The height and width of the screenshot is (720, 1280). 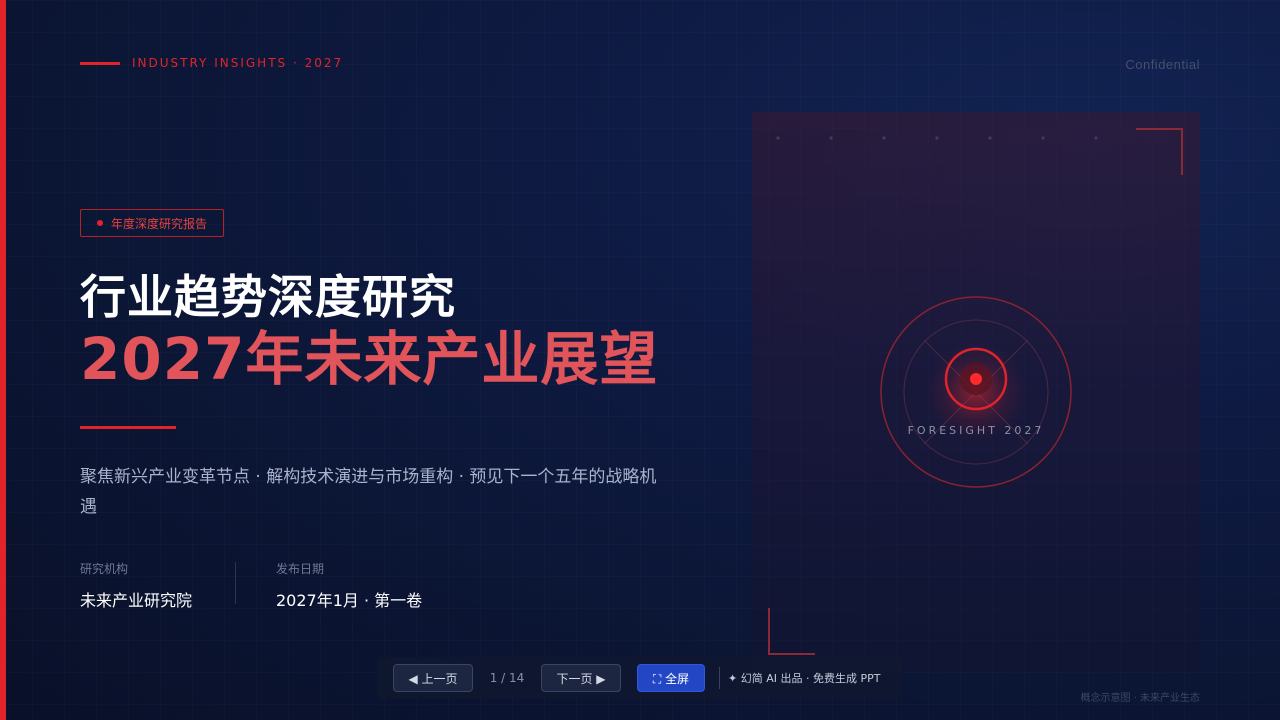 What do you see at coordinates (976, 392) in the screenshot?
I see `target-icon` at bounding box center [976, 392].